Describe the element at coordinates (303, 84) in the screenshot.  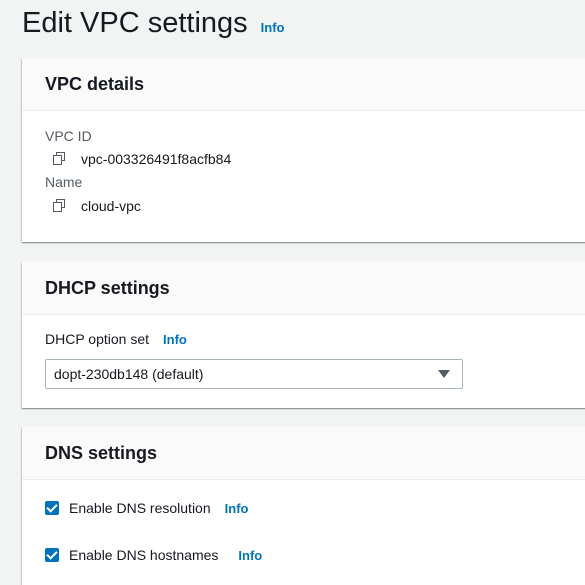
I see `vpc-details-header: VPC details` at that location.